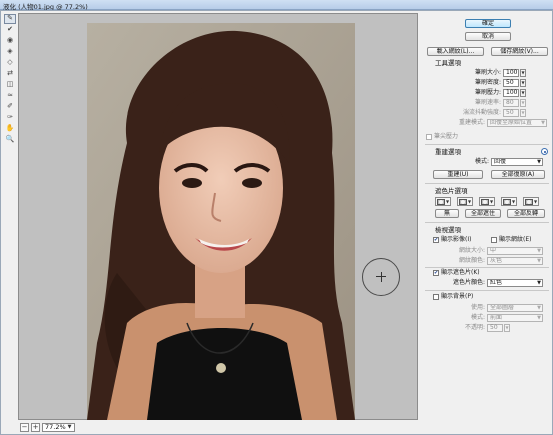 The width and height of the screenshot is (553, 435). What do you see at coordinates (515, 318) in the screenshot?
I see `backdrop-mode-select: 前面 ▼` at bounding box center [515, 318].